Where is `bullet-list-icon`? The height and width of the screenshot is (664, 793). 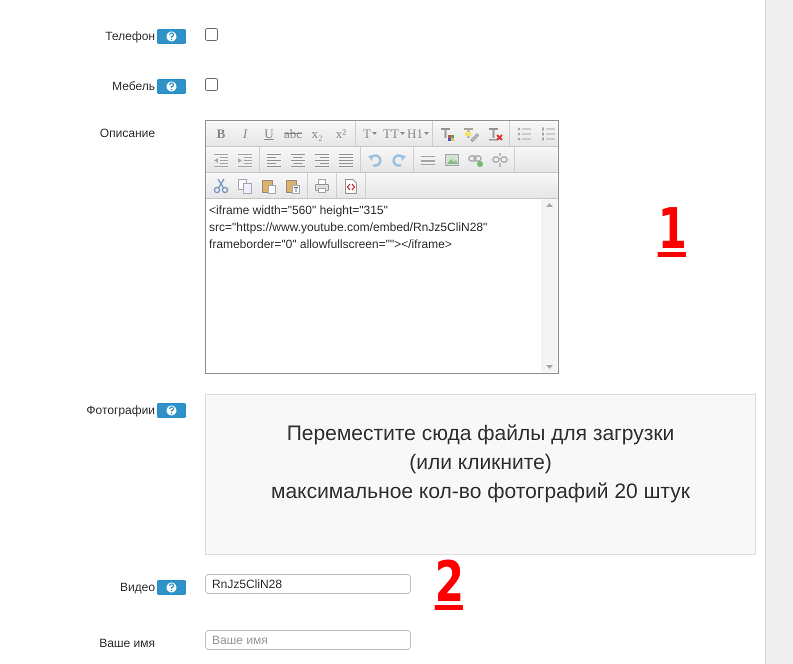
bullet-list-icon is located at coordinates (524, 134).